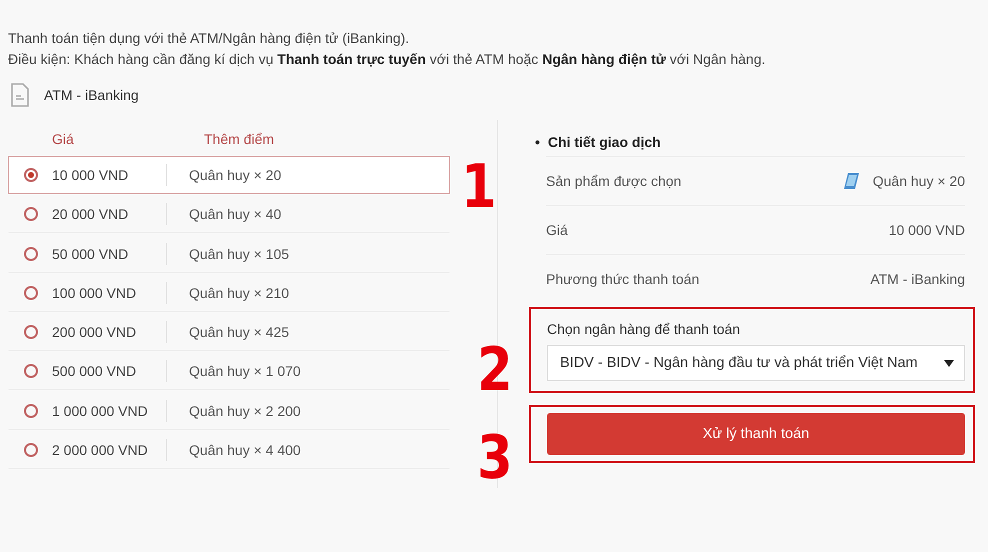  What do you see at coordinates (20, 95) in the screenshot?
I see `document-icon` at bounding box center [20, 95].